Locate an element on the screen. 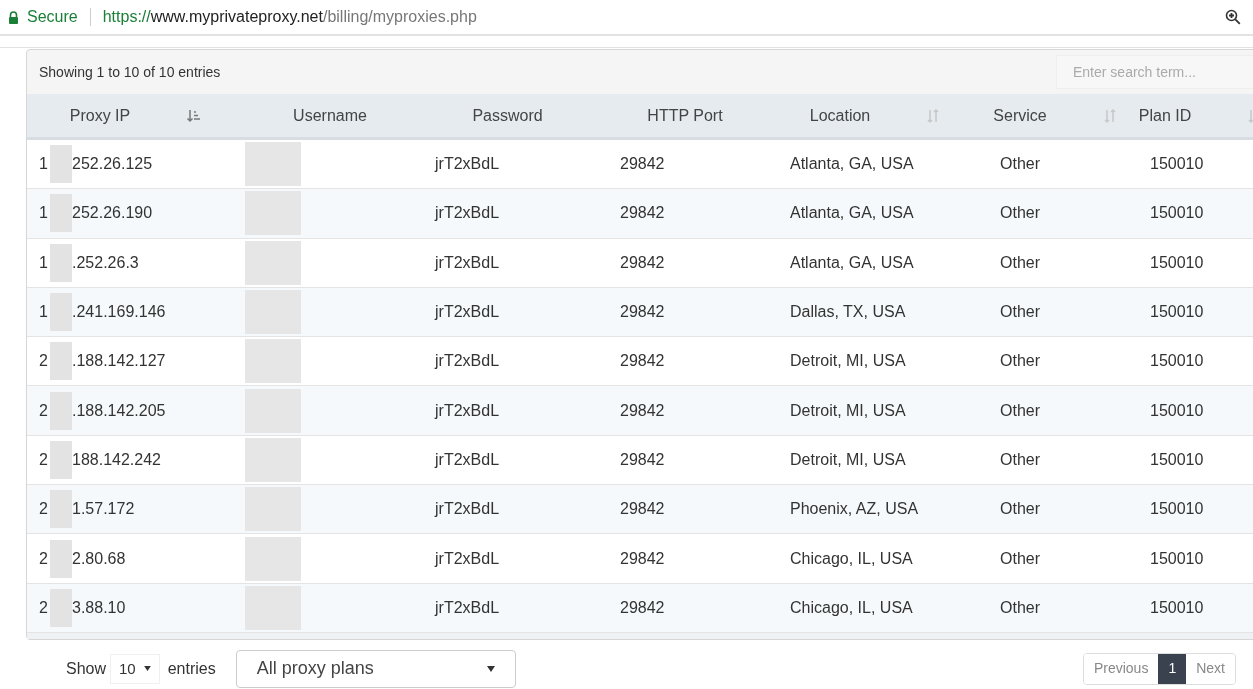 The image size is (1253, 689). table-cell: Phoenix, AZ, USA is located at coordinates (854, 509).